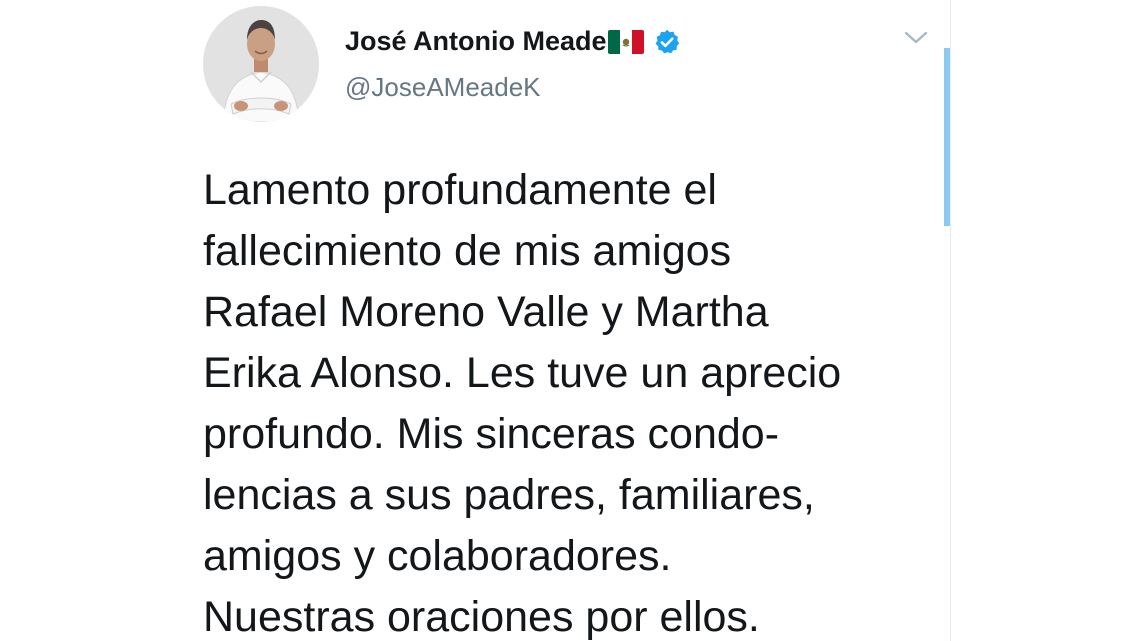  What do you see at coordinates (460, 190) in the screenshot?
I see `tweet-text-line: Lamento profundamente el` at bounding box center [460, 190].